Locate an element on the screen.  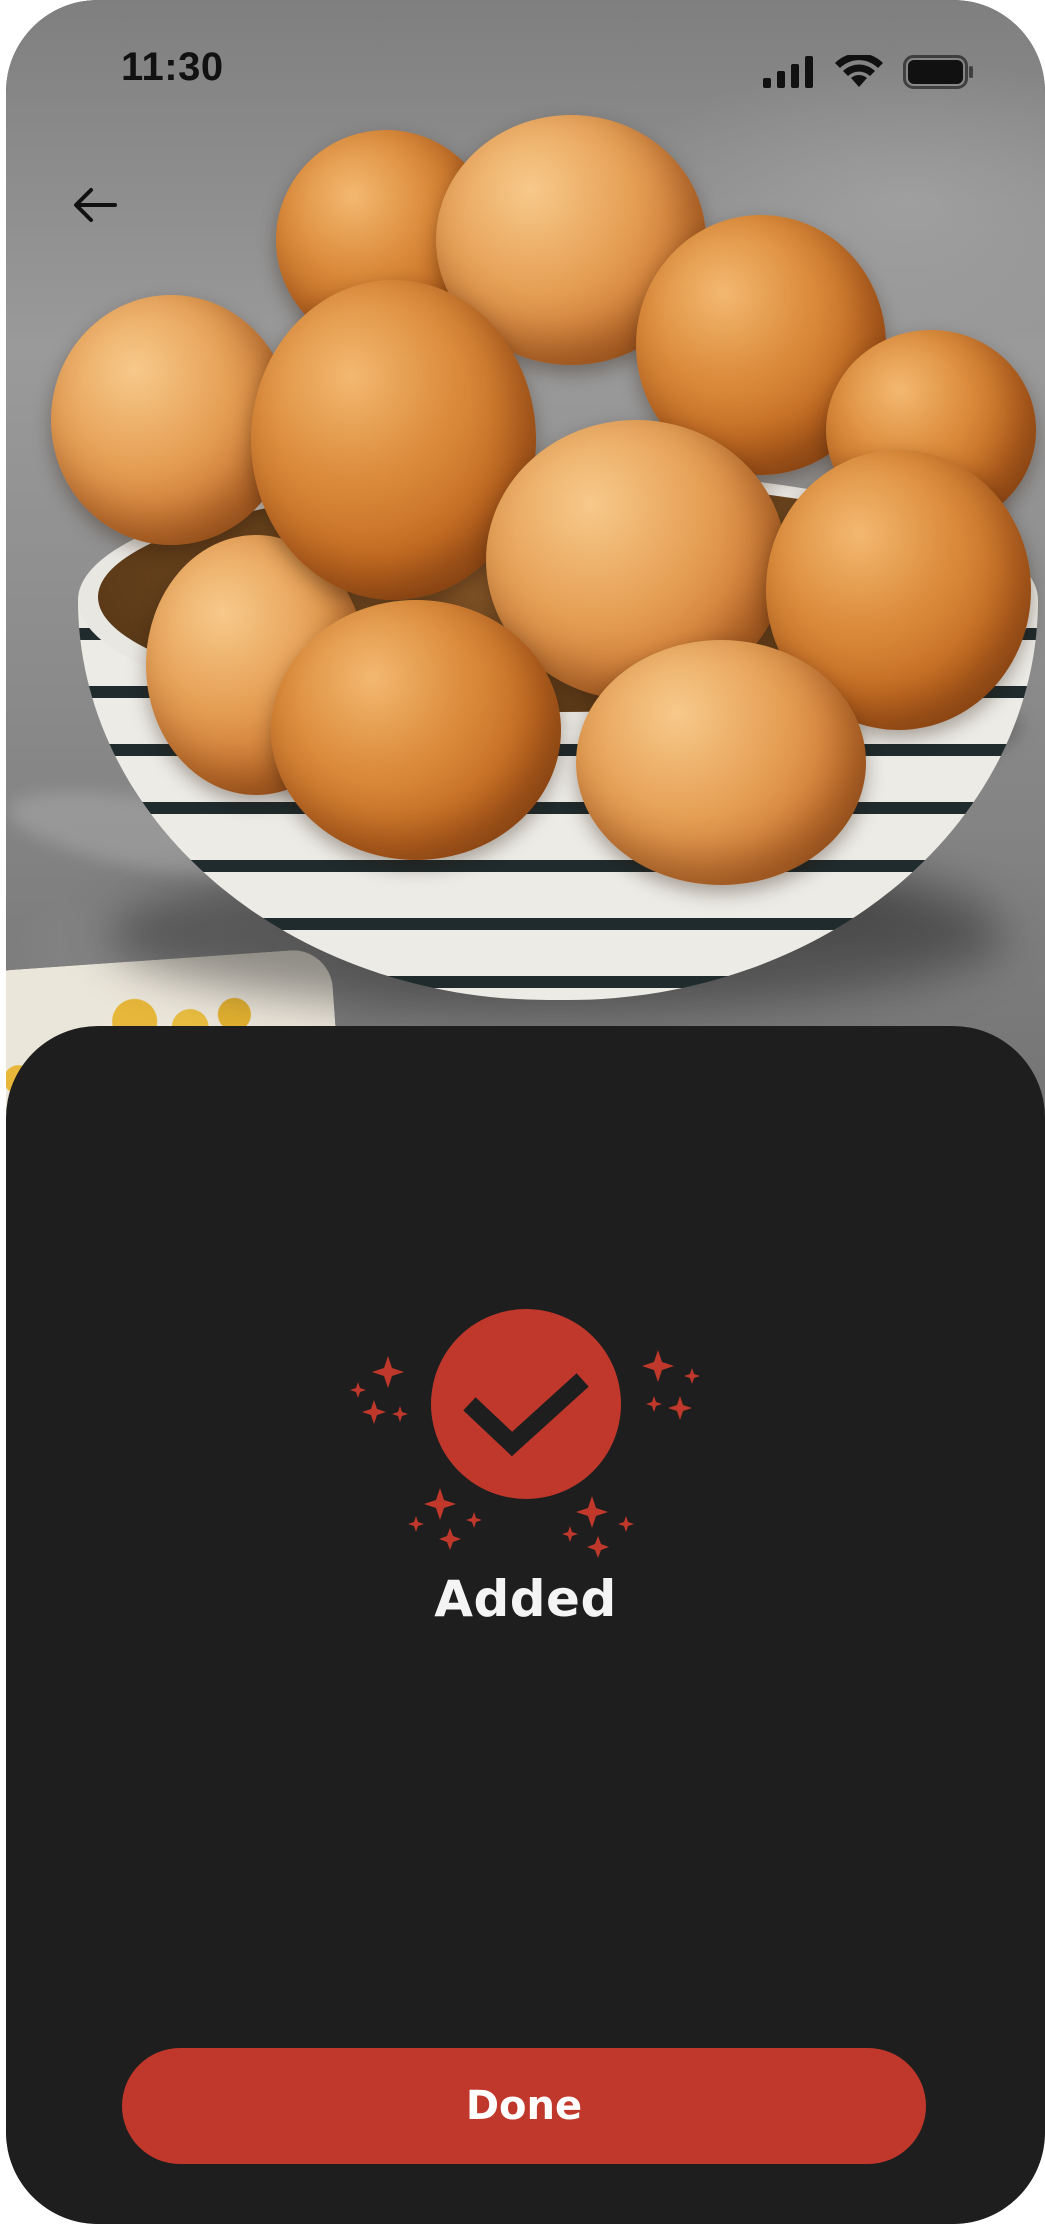
added-confirmation-label: Added is located at coordinates (525, 1599).